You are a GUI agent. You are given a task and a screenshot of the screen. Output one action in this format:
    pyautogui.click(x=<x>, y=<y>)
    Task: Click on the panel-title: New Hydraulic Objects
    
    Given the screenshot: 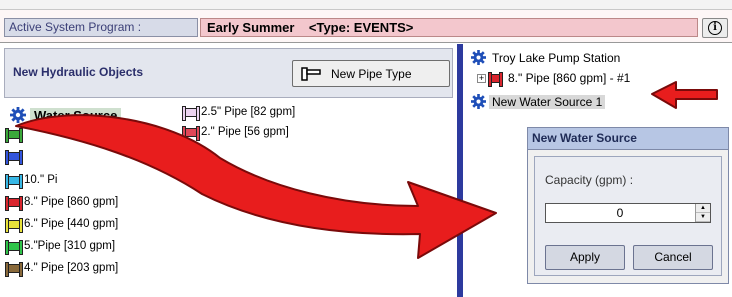 What is the action you would take?
    pyautogui.click(x=78, y=72)
    